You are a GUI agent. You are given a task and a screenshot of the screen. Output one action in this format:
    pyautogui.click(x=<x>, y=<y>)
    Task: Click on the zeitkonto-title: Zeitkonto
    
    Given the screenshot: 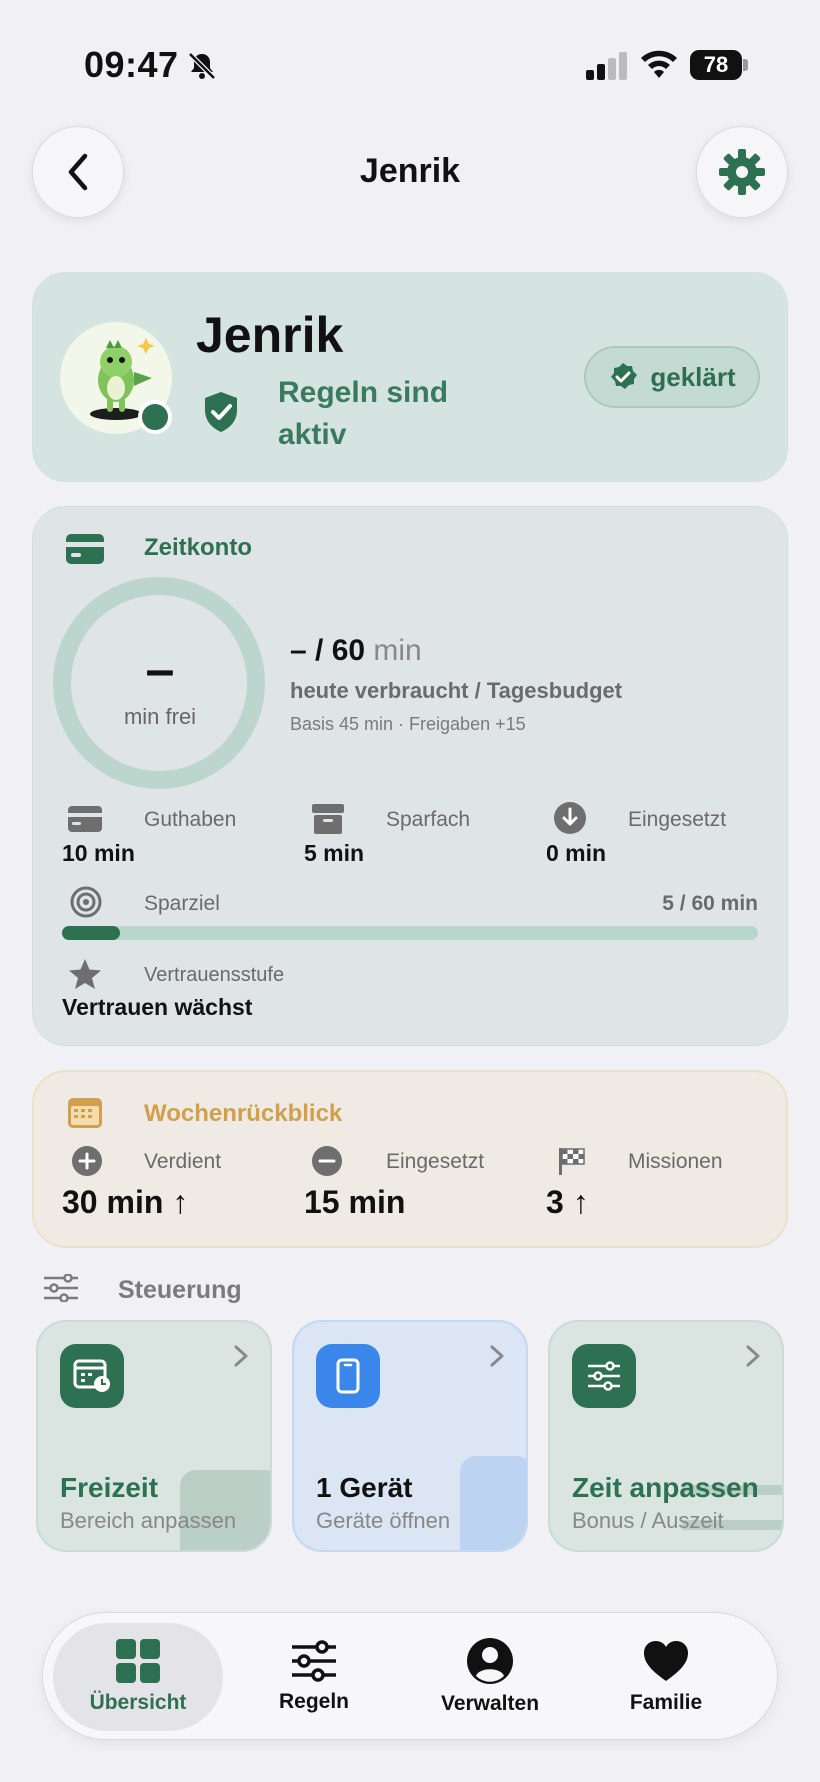 What is the action you would take?
    pyautogui.click(x=198, y=547)
    